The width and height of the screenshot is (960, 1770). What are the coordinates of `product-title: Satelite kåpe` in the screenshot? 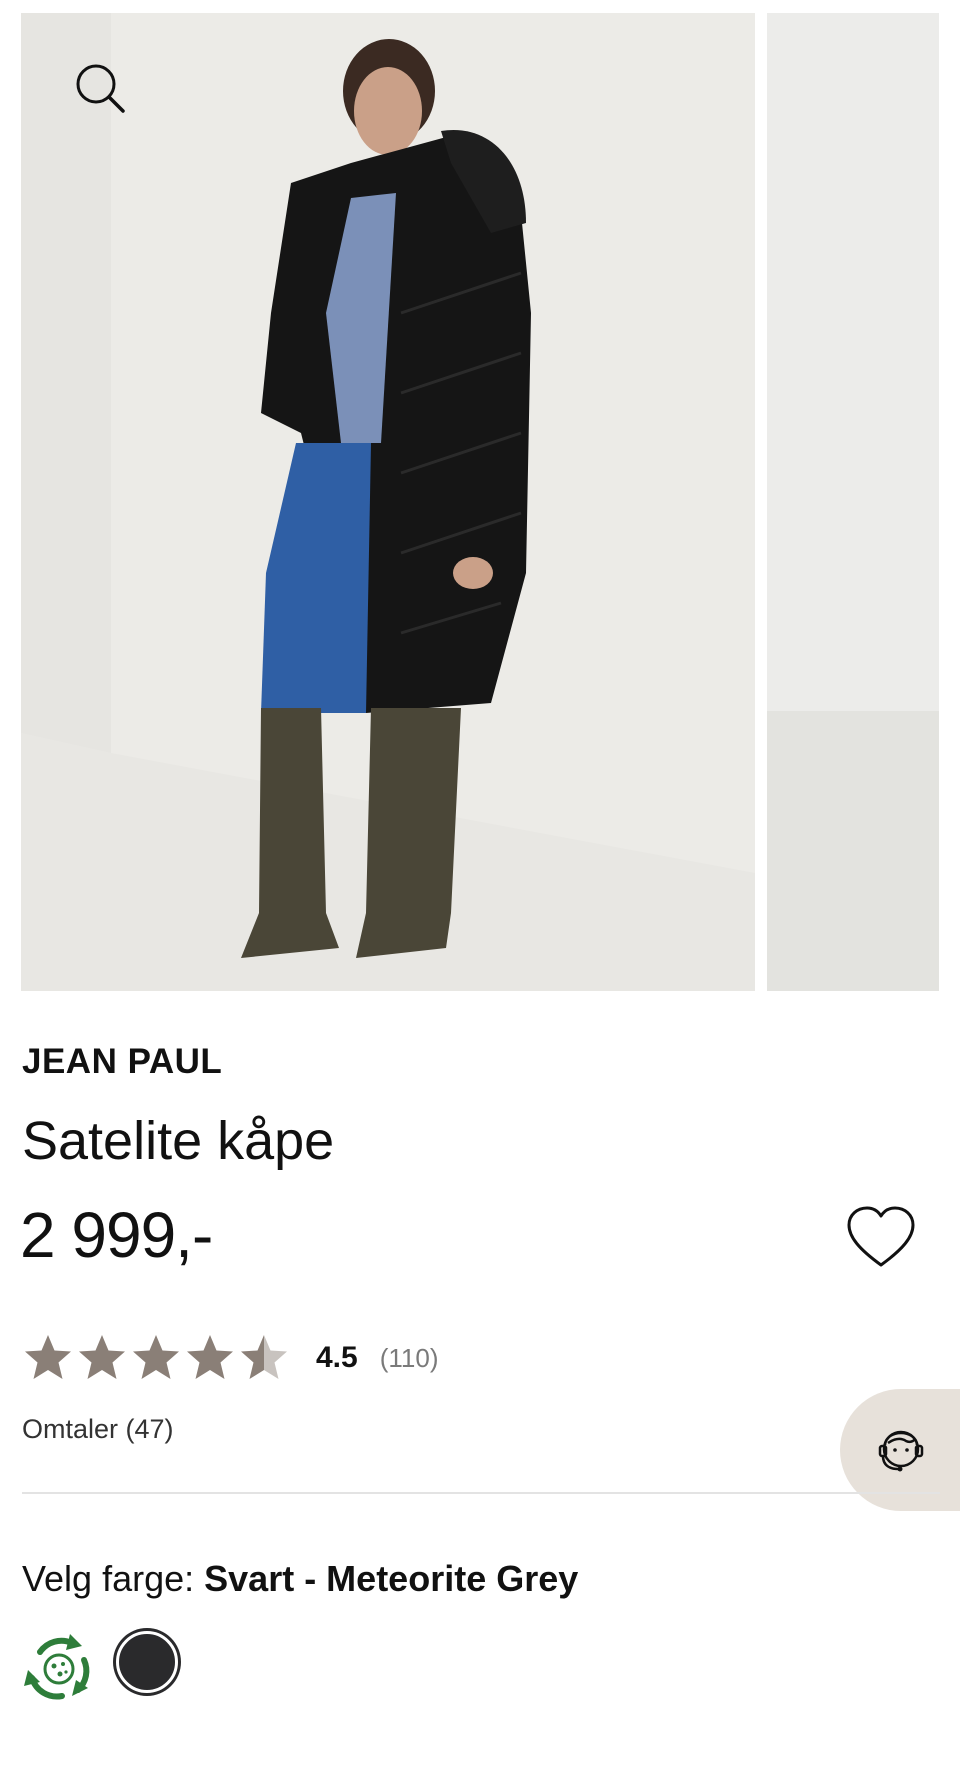 It's located at (178, 1141).